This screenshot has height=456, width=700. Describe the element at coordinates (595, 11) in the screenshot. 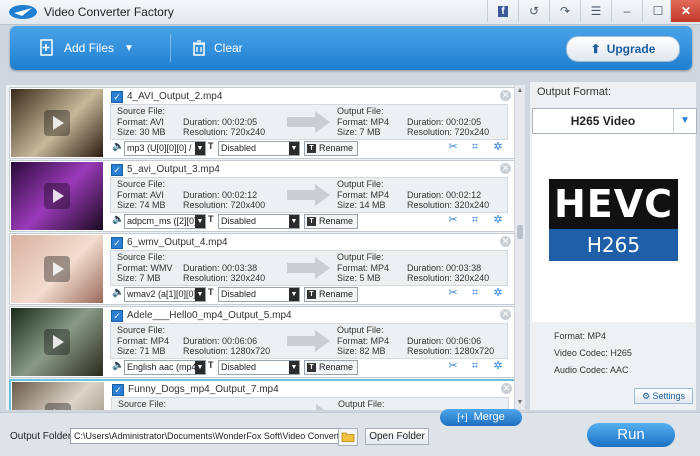

I see `menu-icon: ☰` at that location.